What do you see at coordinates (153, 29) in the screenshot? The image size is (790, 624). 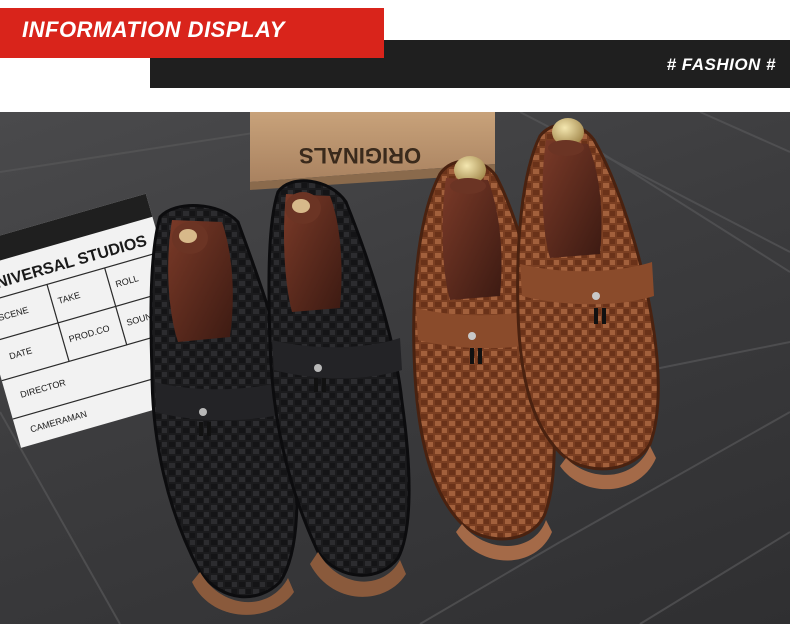 I see `banner-title: INFORMATION DISPLAY` at bounding box center [153, 29].